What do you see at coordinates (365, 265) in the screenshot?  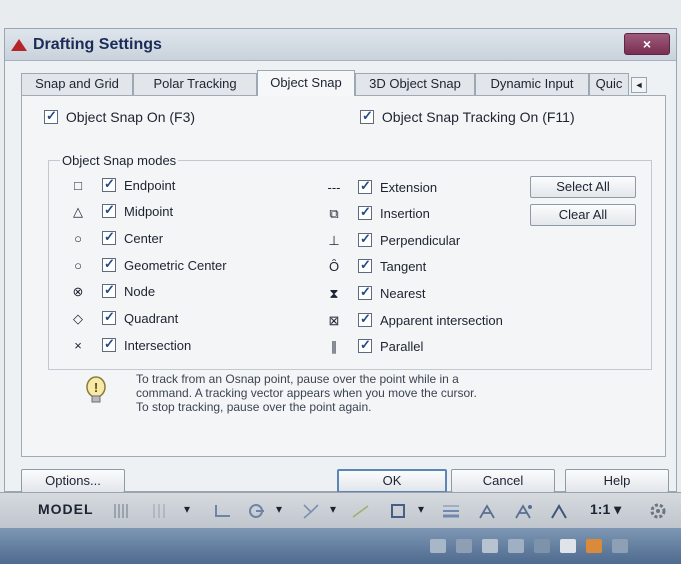 I see `tangent-checkbox` at bounding box center [365, 265].